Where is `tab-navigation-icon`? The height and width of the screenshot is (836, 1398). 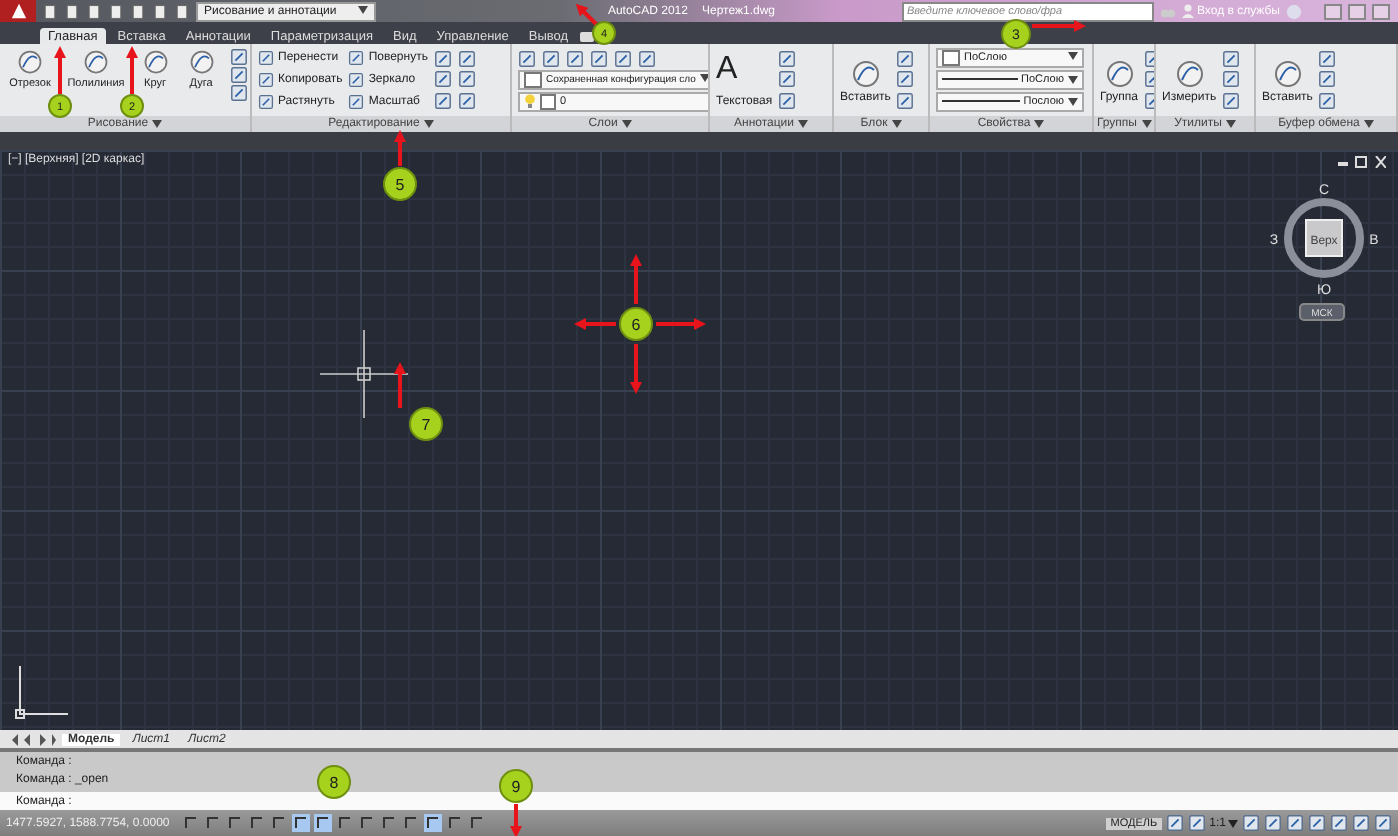 tab-navigation-icon is located at coordinates (32, 739).